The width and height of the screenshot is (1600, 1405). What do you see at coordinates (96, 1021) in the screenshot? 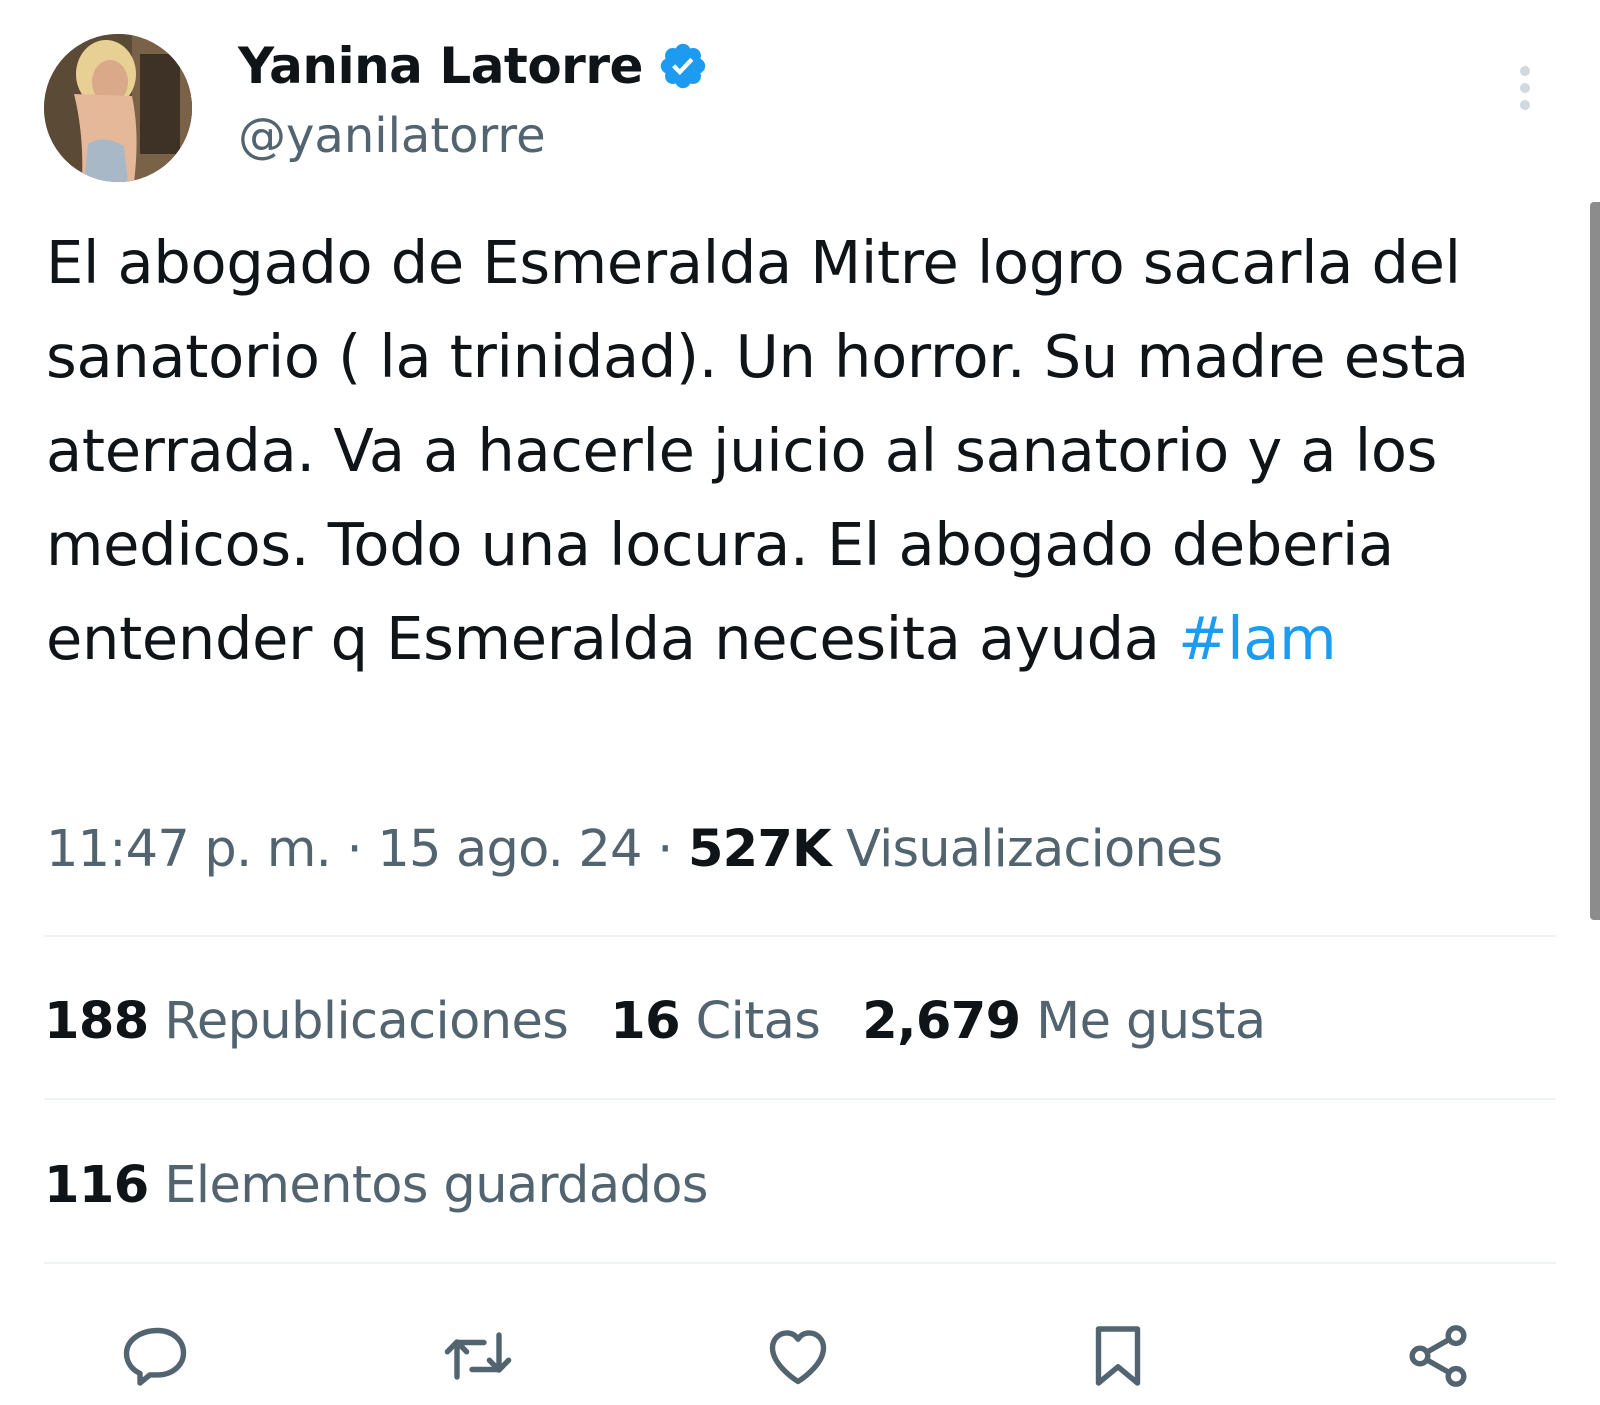
I see `reposts-count: 188` at bounding box center [96, 1021].